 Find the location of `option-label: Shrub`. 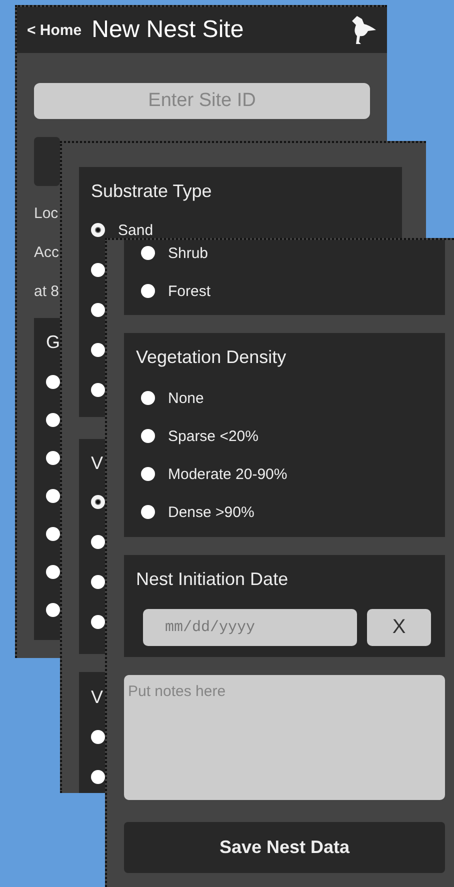

option-label: Shrub is located at coordinates (188, 253).